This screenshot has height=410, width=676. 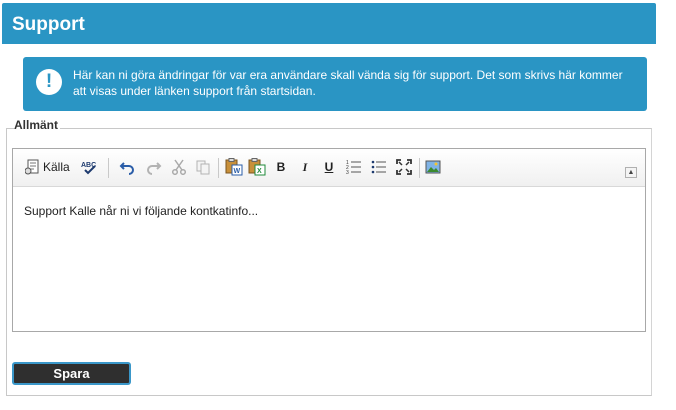 What do you see at coordinates (49, 82) in the screenshot?
I see `exclamation-icon: !` at bounding box center [49, 82].